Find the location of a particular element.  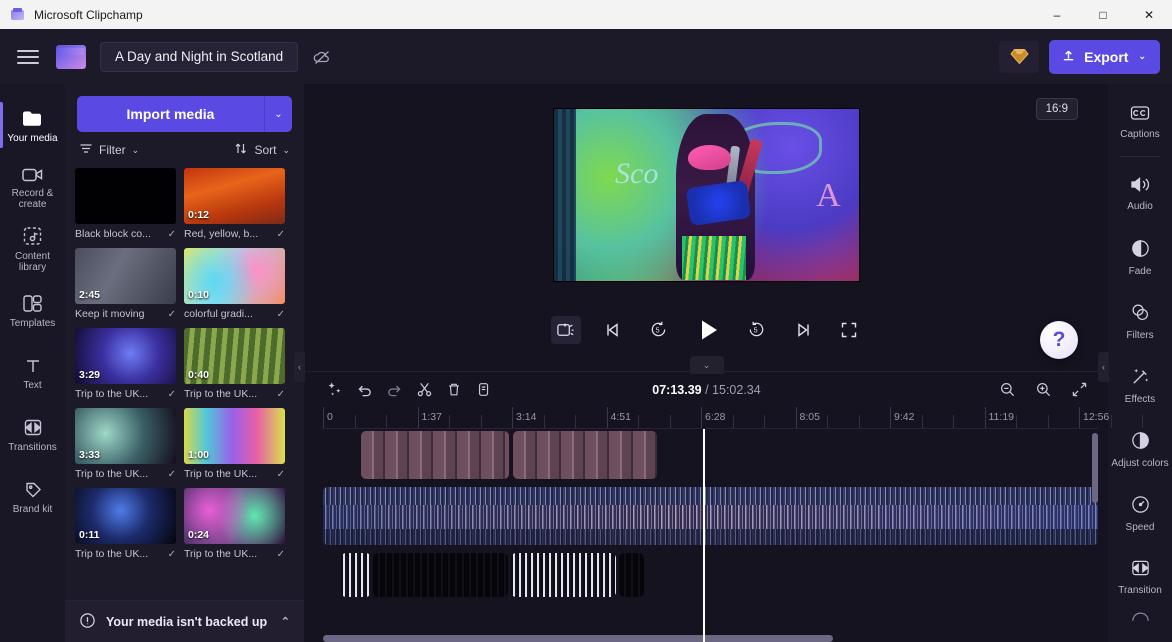

sidebar-item-text: Text is located at coordinates (32, 373).